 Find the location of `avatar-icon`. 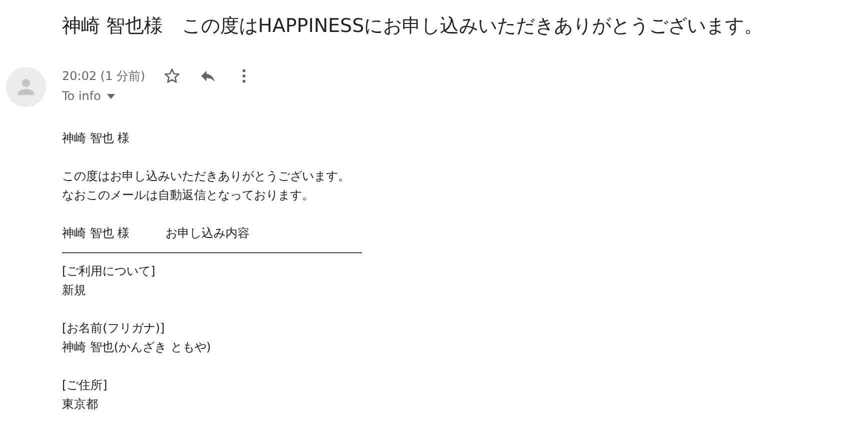

avatar-icon is located at coordinates (26, 87).